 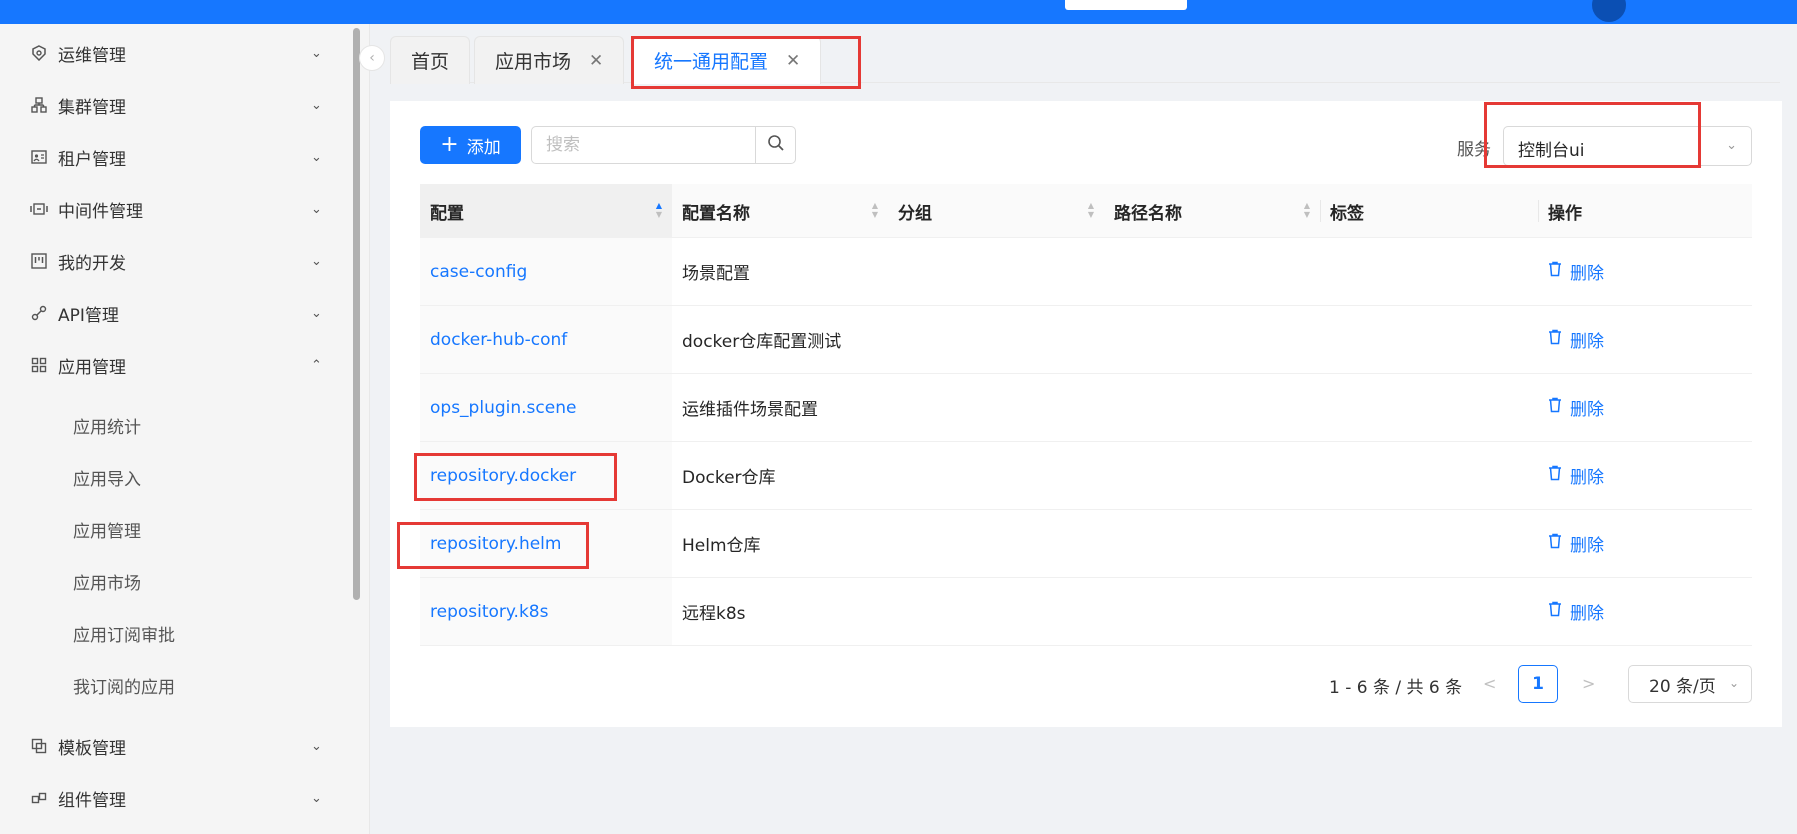 What do you see at coordinates (176, 633) in the screenshot?
I see `sidebar-subitem-subscription-review: 应用订阅审批` at bounding box center [176, 633].